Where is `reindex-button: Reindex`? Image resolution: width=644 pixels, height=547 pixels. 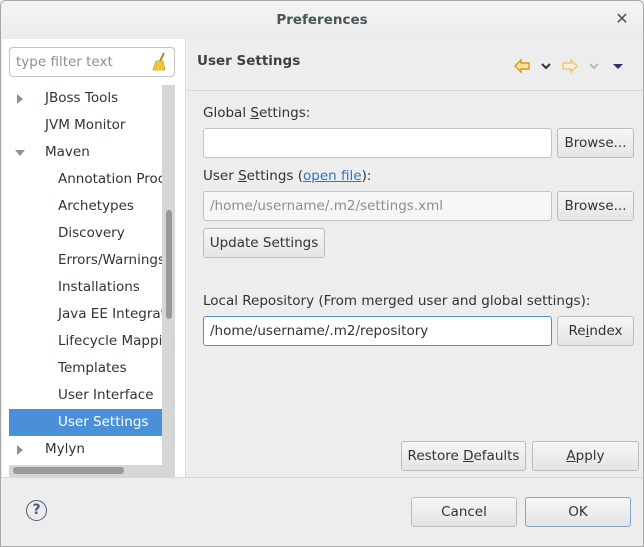 reindex-button: Reindex is located at coordinates (595, 331).